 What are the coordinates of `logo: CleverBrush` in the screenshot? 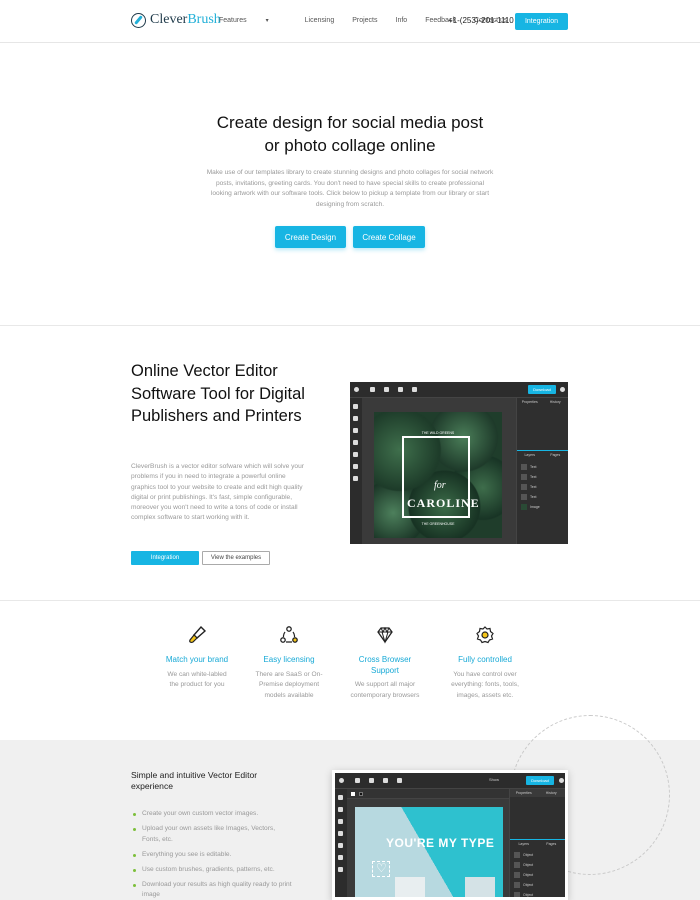 It's located at (176, 20).